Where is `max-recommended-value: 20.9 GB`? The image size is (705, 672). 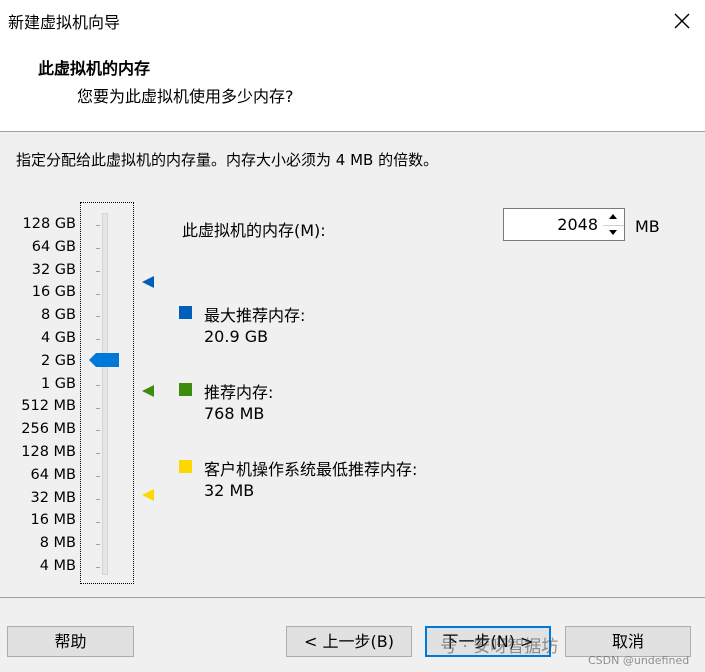
max-recommended-value: 20.9 GB is located at coordinates (236, 336).